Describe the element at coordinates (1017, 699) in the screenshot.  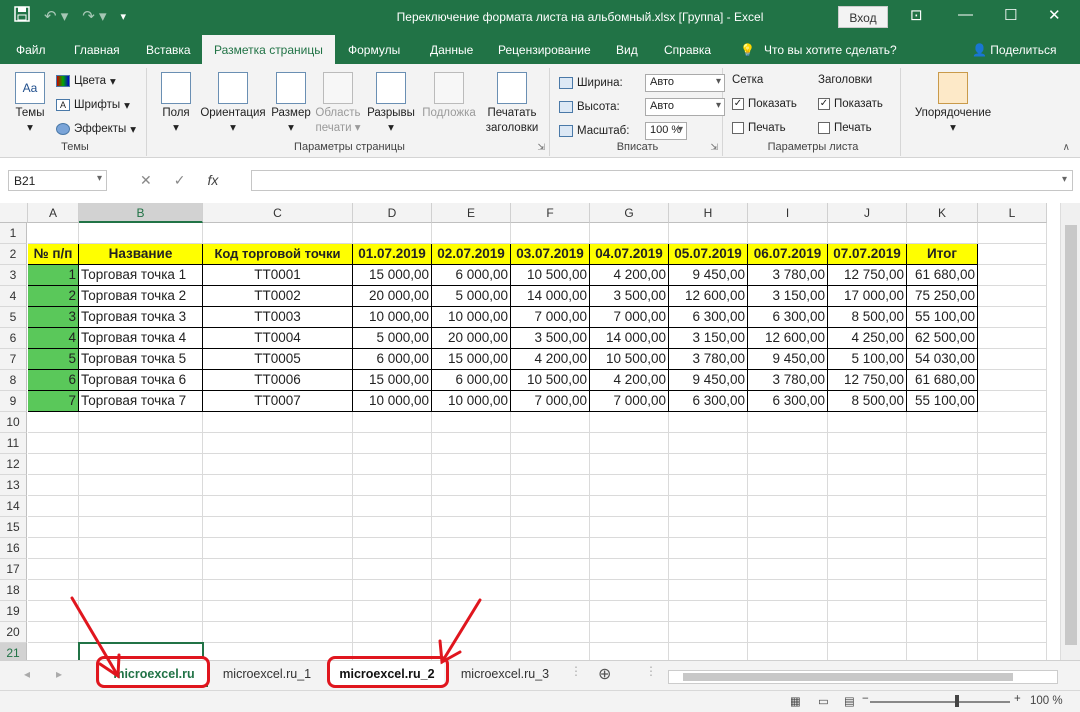
I see `zoom-in-button: +` at that location.